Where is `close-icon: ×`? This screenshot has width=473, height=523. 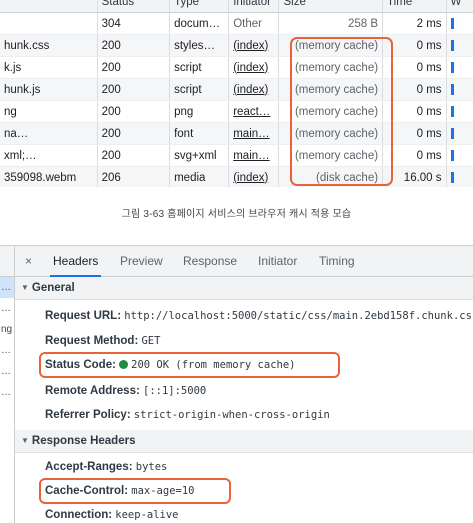
close-icon: × is located at coordinates (28, 261).